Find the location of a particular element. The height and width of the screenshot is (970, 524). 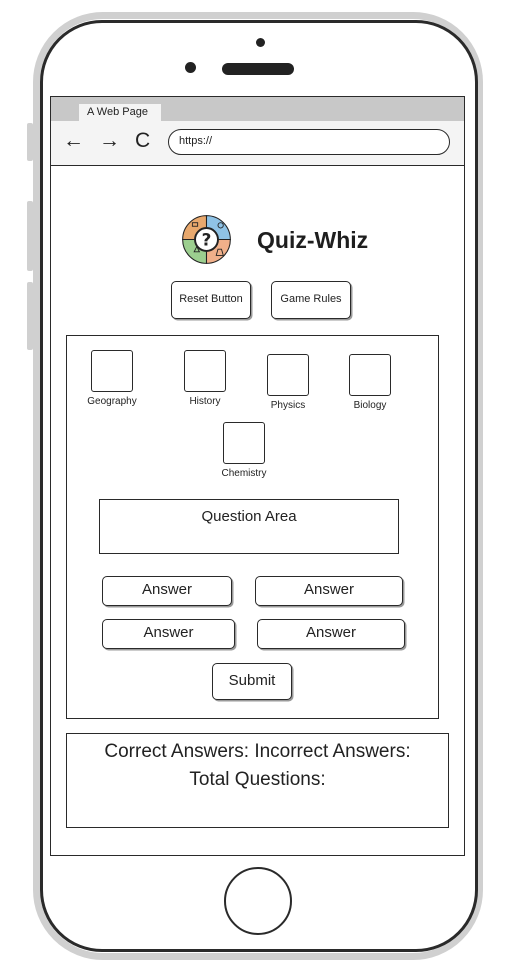

category-label: Biology is located at coordinates (370, 405).